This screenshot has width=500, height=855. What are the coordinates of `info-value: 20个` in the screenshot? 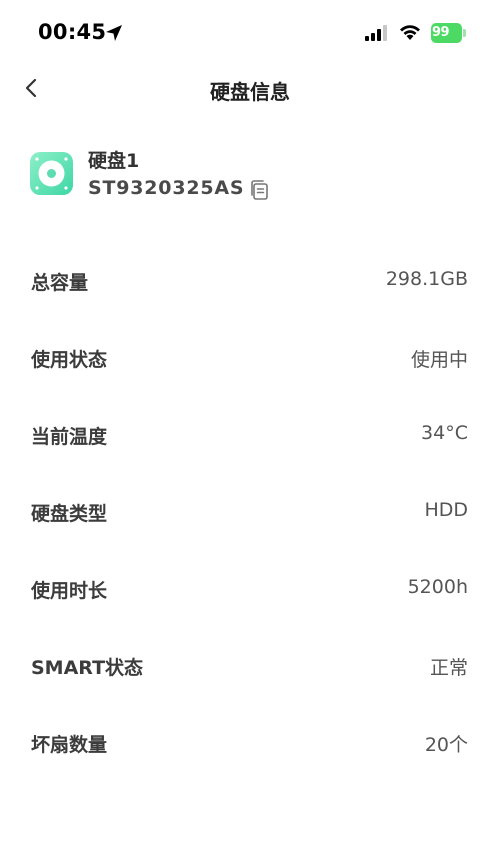 It's located at (446, 745).